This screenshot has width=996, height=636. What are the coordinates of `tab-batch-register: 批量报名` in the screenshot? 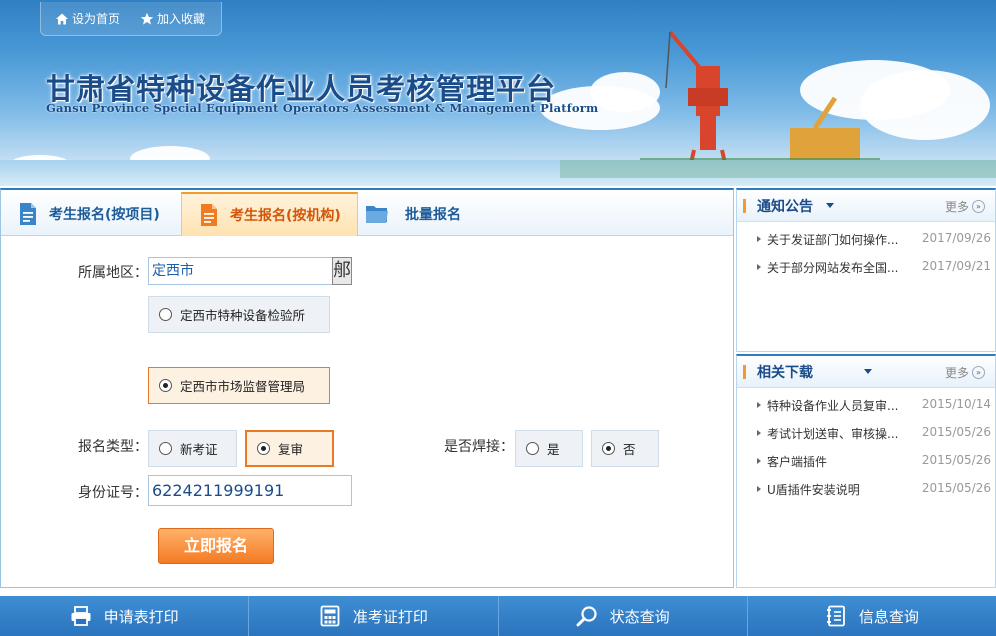 It's located at (413, 214).